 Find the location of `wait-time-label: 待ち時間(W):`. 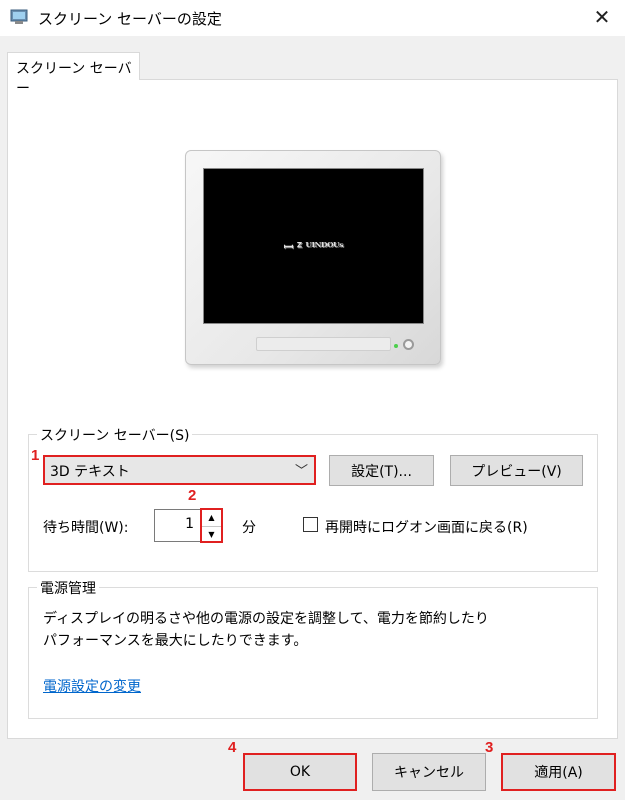

wait-time-label: 待ち時間(W): is located at coordinates (86, 528).